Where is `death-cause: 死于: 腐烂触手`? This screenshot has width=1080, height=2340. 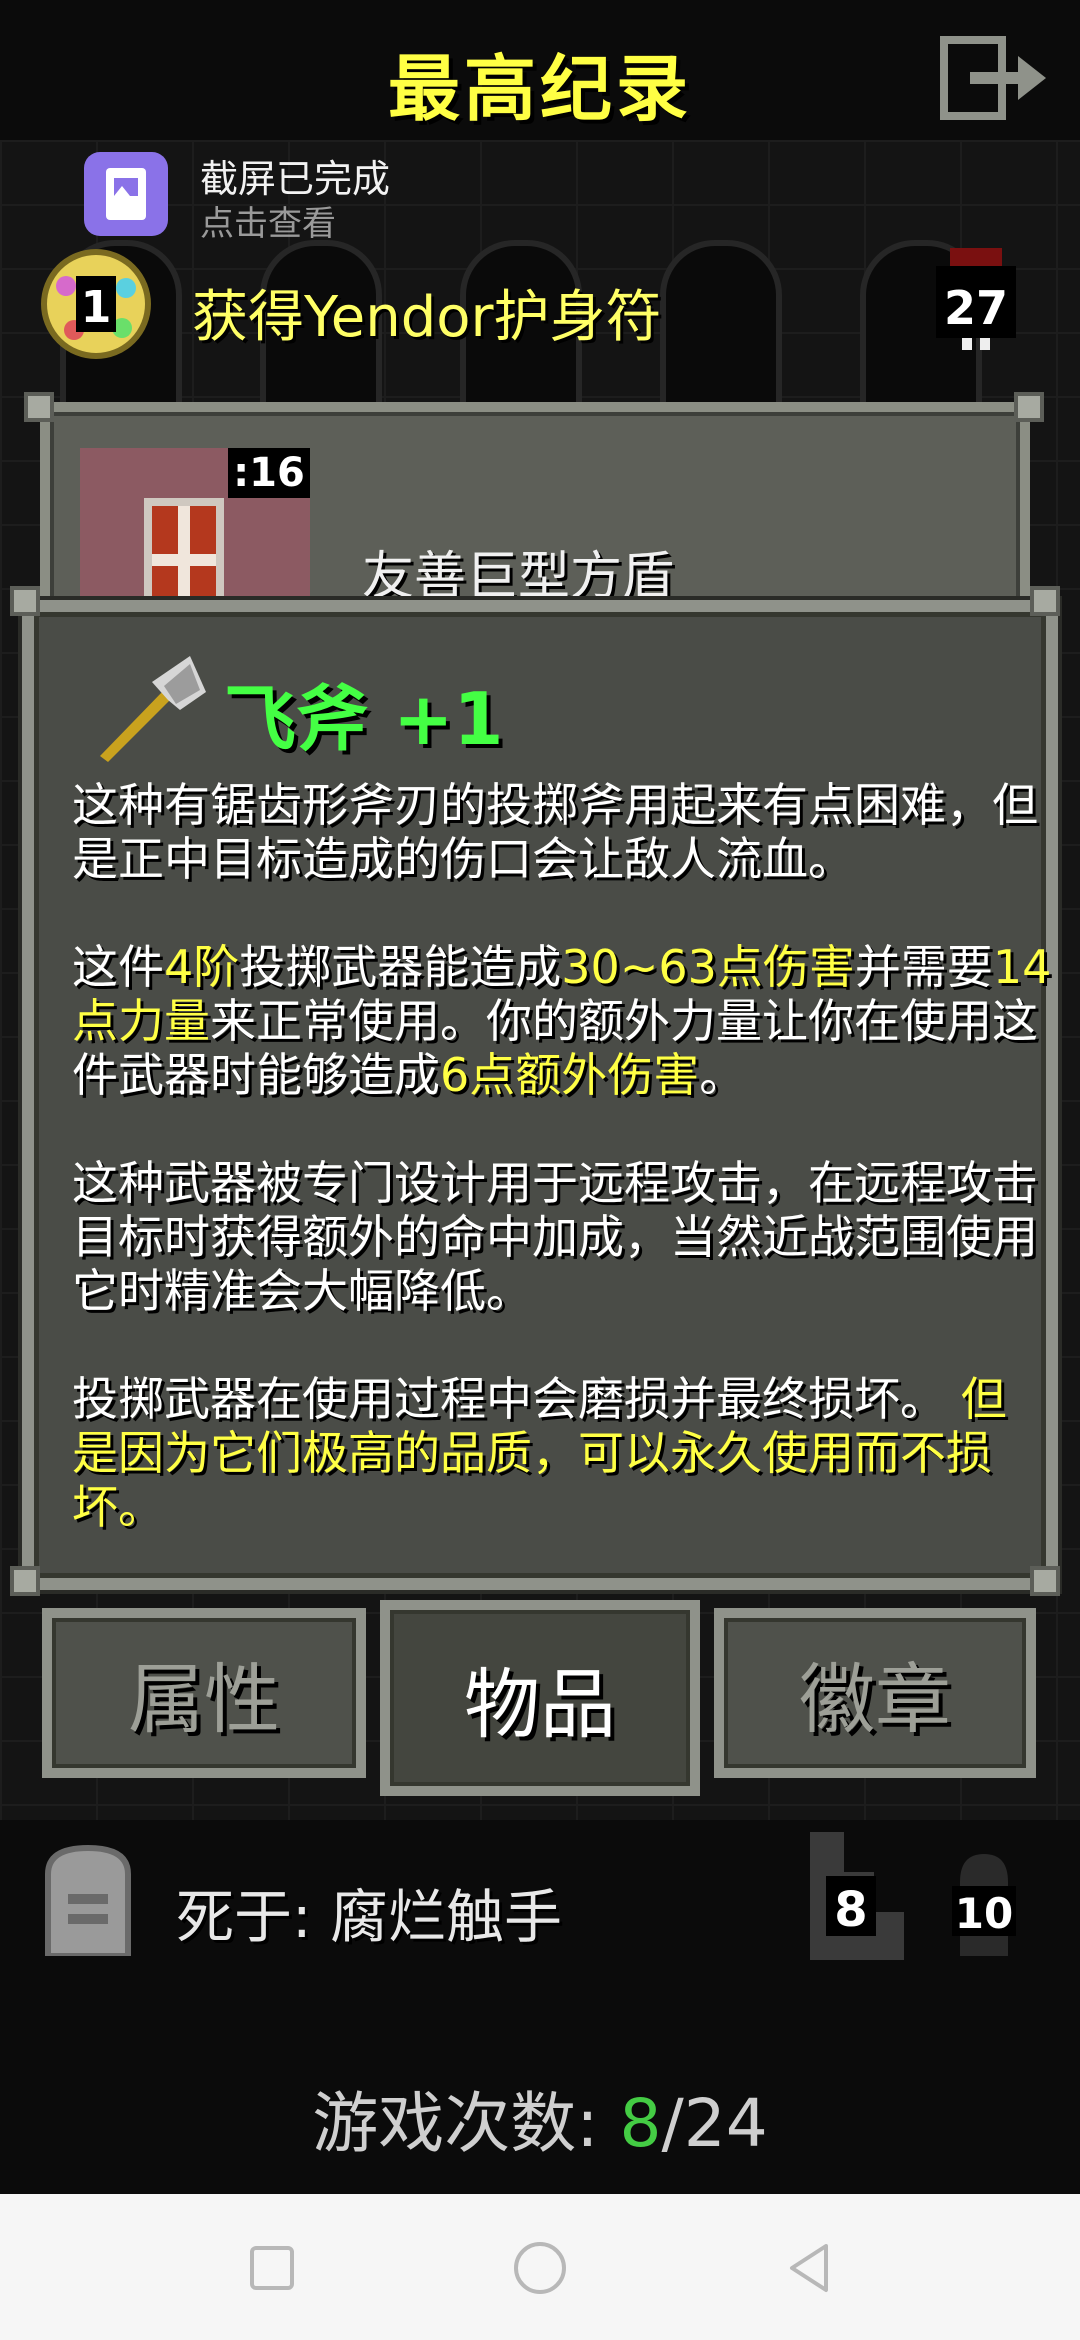 death-cause: 死于: 腐烂触手 is located at coordinates (369, 1917).